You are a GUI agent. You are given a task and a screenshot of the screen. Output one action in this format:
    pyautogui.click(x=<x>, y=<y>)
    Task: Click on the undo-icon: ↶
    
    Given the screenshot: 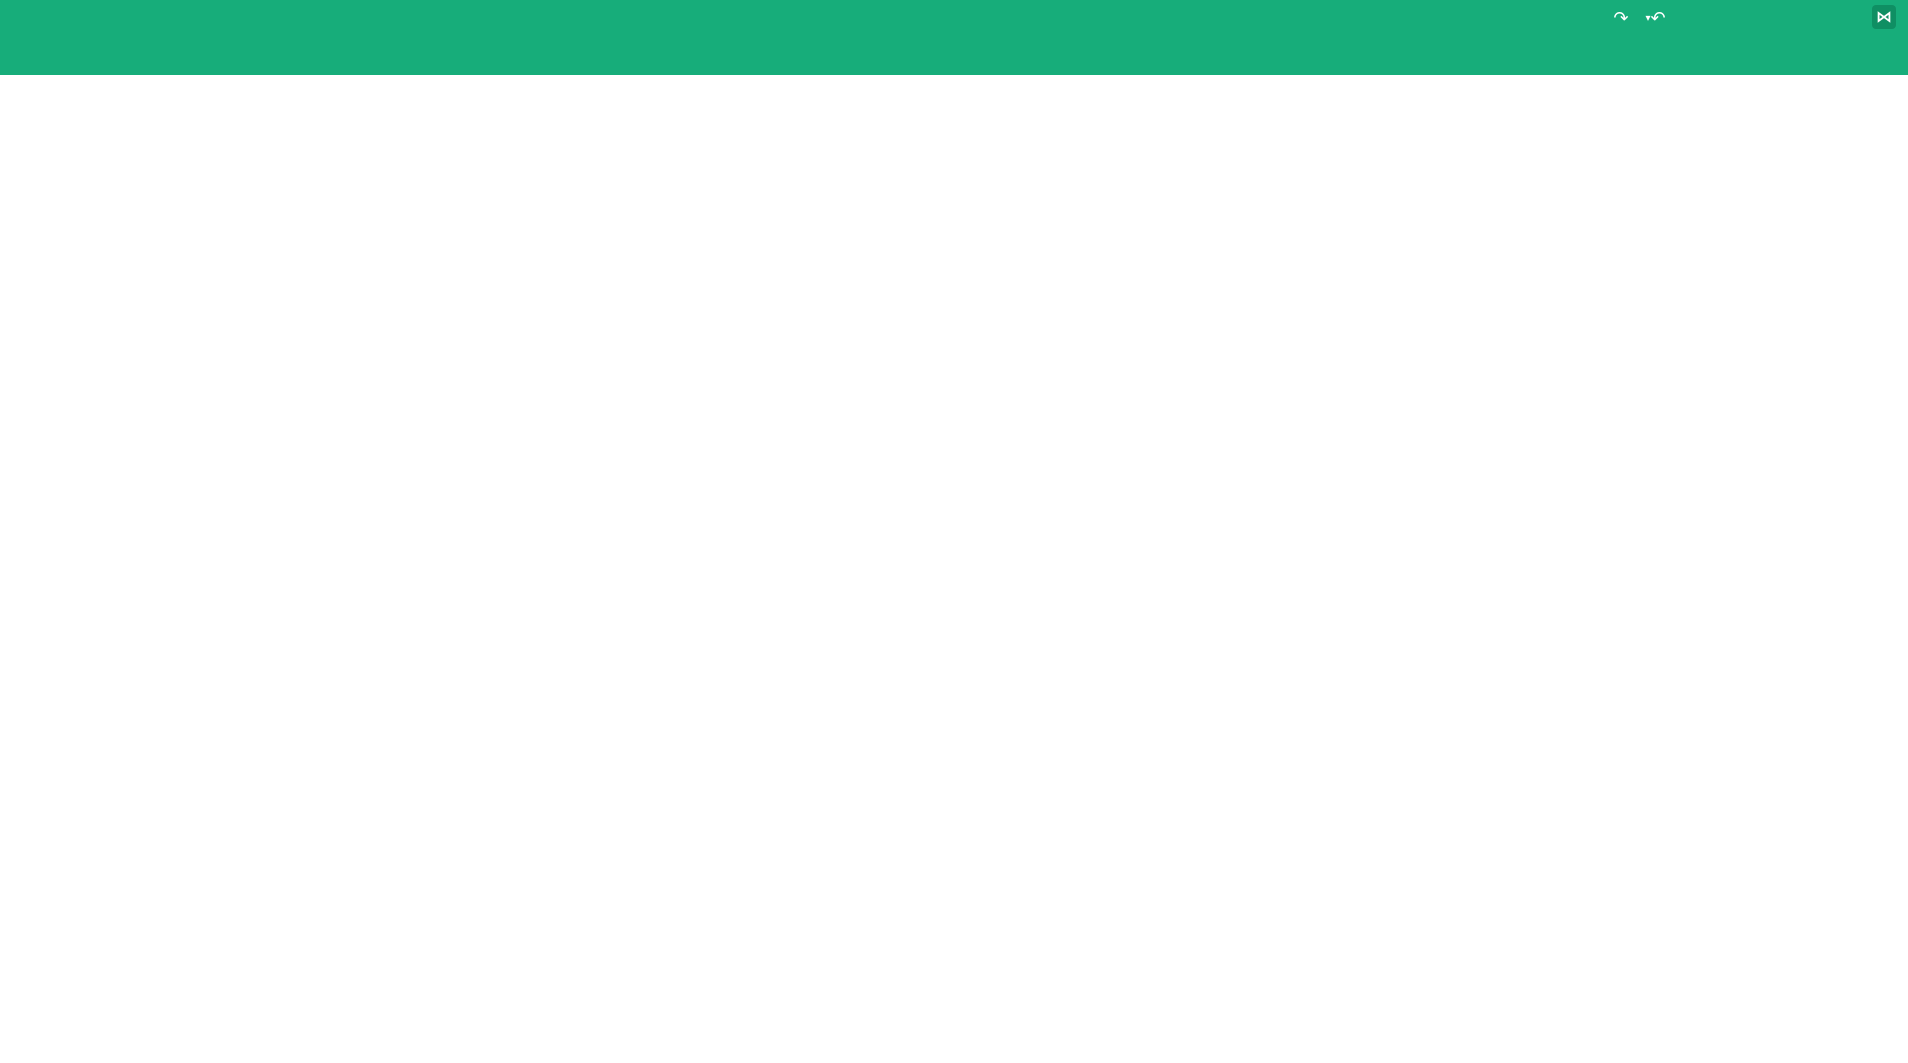 What is the action you would take?
    pyautogui.click(x=1658, y=19)
    